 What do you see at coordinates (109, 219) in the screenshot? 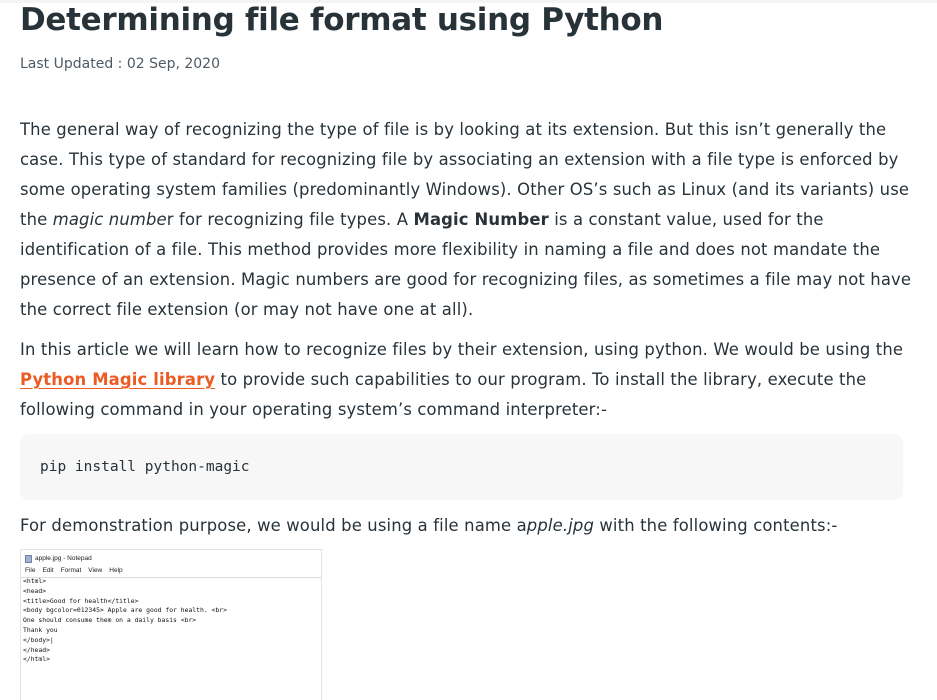
I see `intro-italic: magic numbe` at bounding box center [109, 219].